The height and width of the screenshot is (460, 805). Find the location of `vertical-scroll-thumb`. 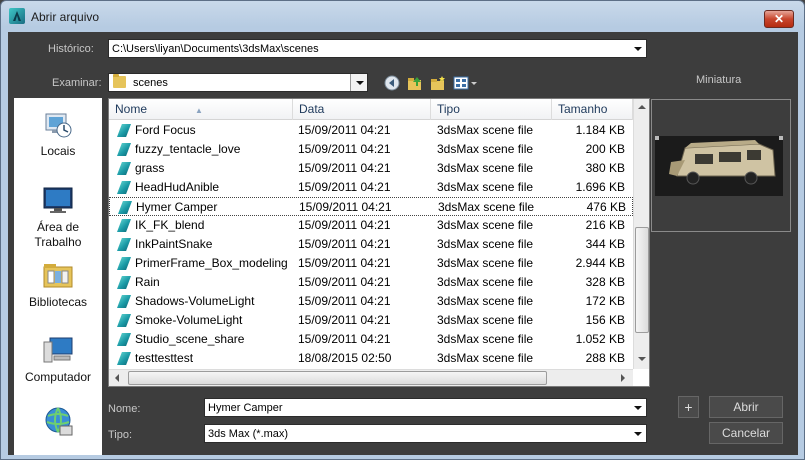

vertical-scroll-thumb is located at coordinates (642, 280).